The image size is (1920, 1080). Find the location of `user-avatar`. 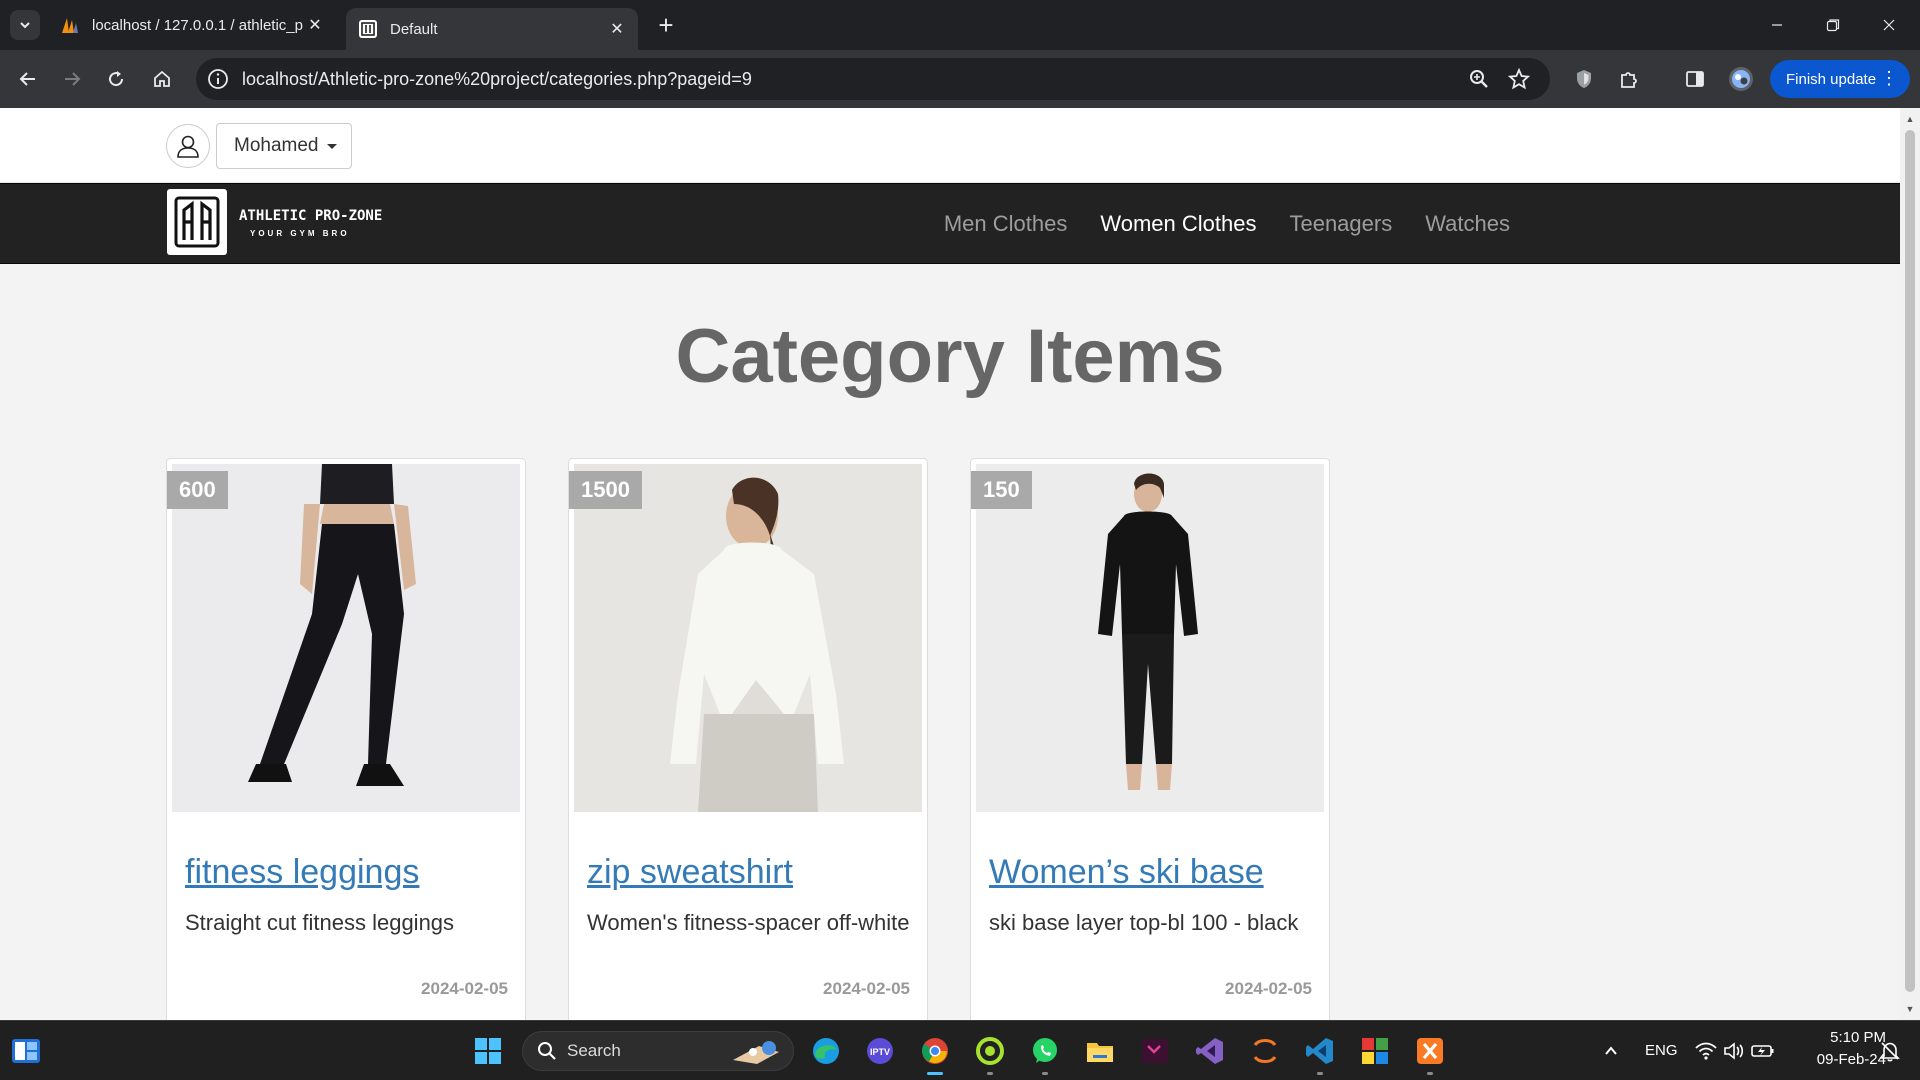

user-avatar is located at coordinates (188, 146).